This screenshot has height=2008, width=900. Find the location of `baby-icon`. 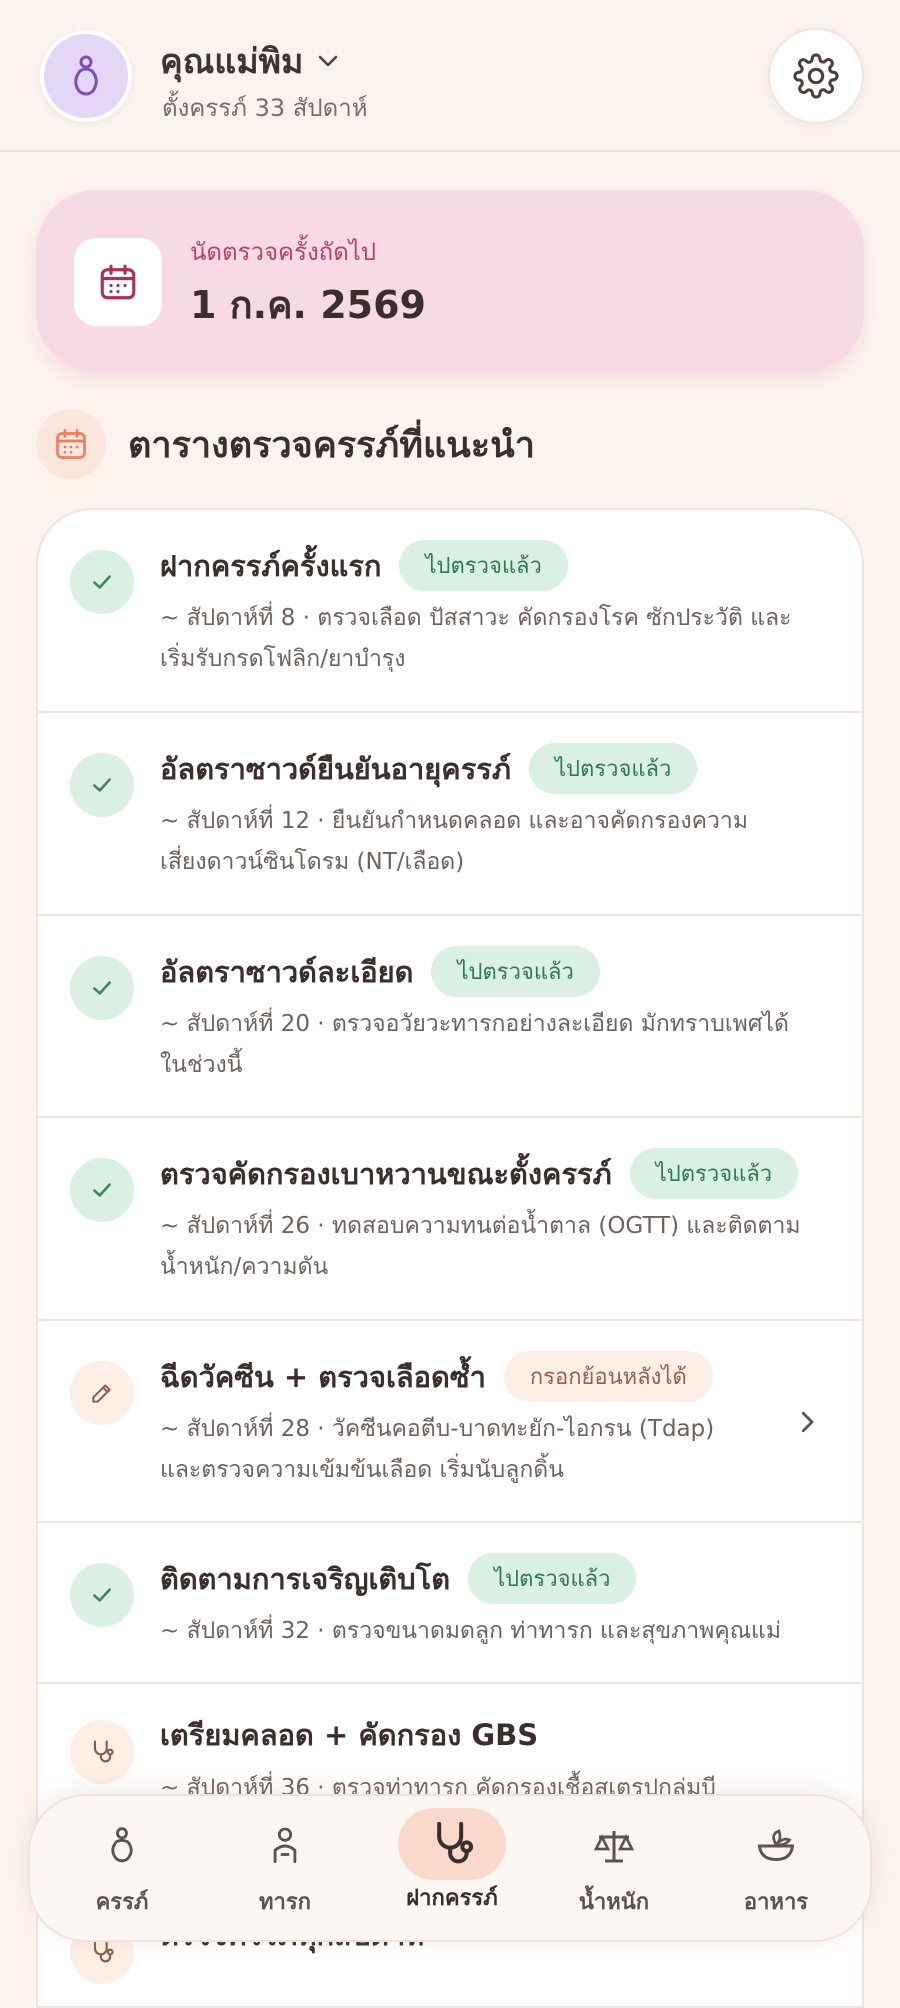

baby-icon is located at coordinates (285, 1846).